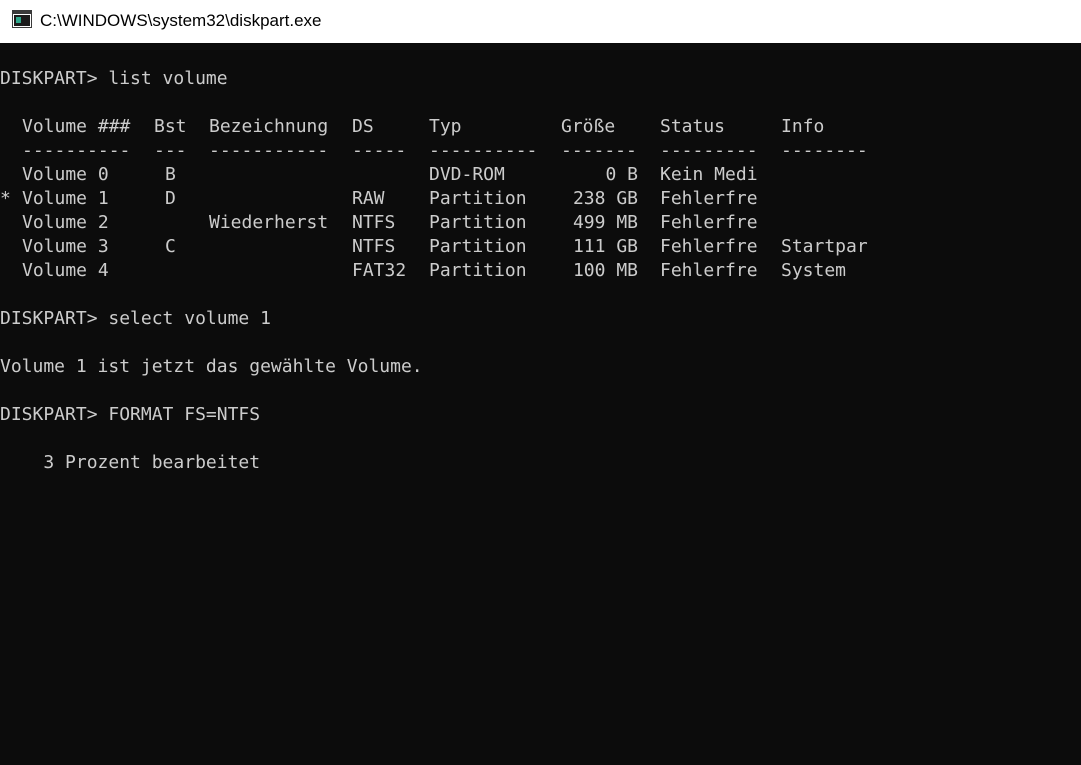 The width and height of the screenshot is (1081, 765). I want to click on header-volume: Volume ###, so click(76, 126).